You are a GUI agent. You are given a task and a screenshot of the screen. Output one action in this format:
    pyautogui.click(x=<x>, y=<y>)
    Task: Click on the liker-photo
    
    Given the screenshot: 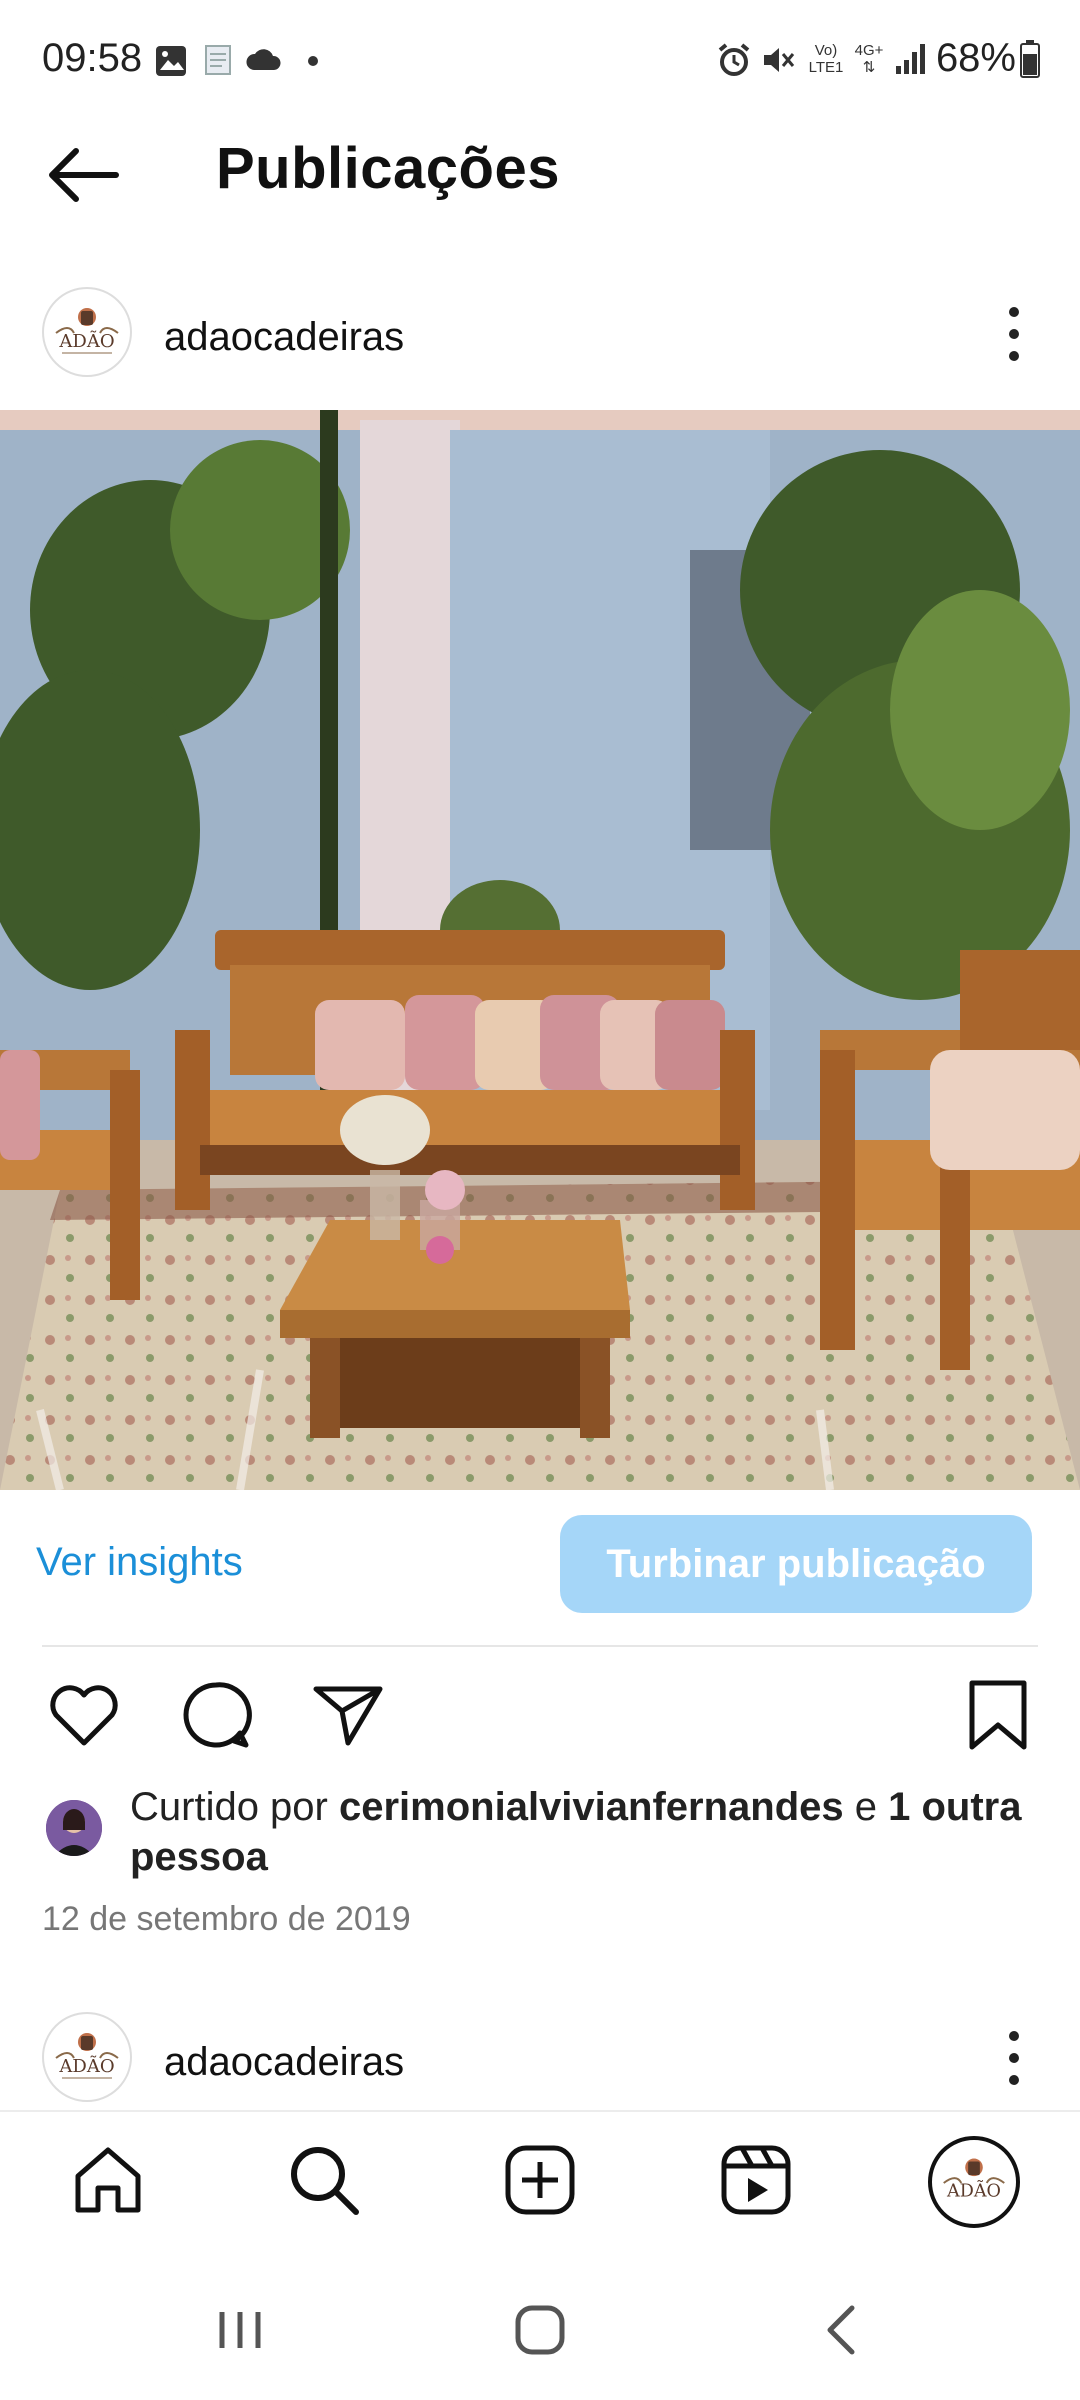 What is the action you would take?
    pyautogui.click(x=74, y=1828)
    